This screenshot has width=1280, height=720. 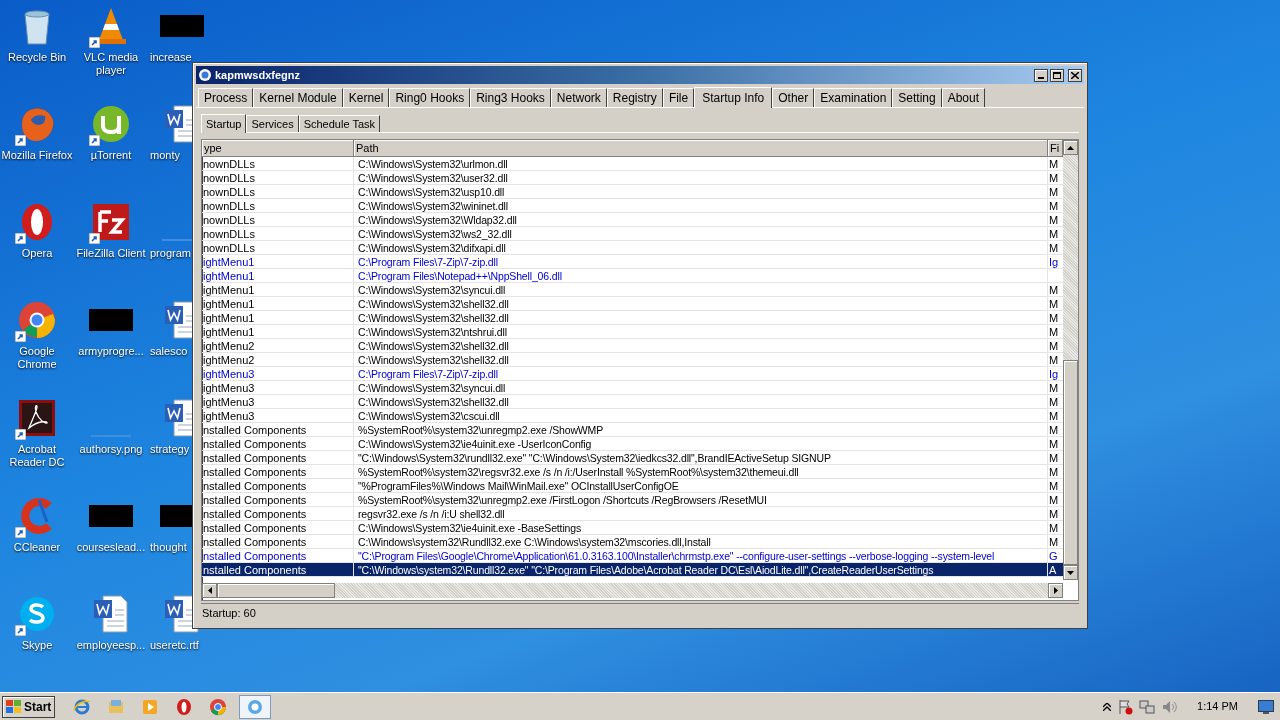 What do you see at coordinates (853, 97) in the screenshot?
I see `tab: Examination` at bounding box center [853, 97].